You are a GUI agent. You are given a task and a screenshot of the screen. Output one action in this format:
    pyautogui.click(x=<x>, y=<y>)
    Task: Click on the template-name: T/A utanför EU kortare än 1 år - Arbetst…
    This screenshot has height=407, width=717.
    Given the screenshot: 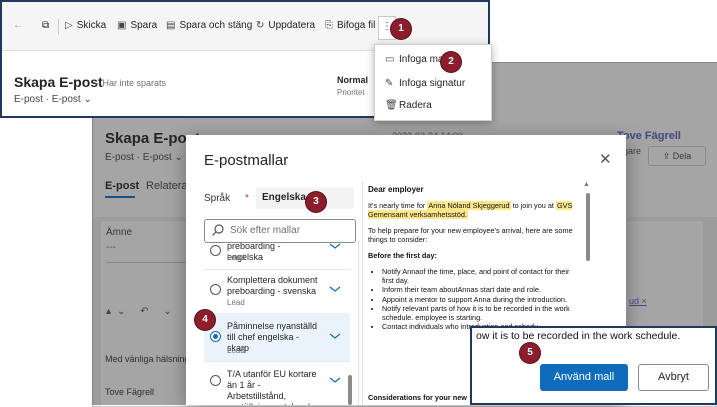 What is the action you would take?
    pyautogui.click(x=272, y=387)
    